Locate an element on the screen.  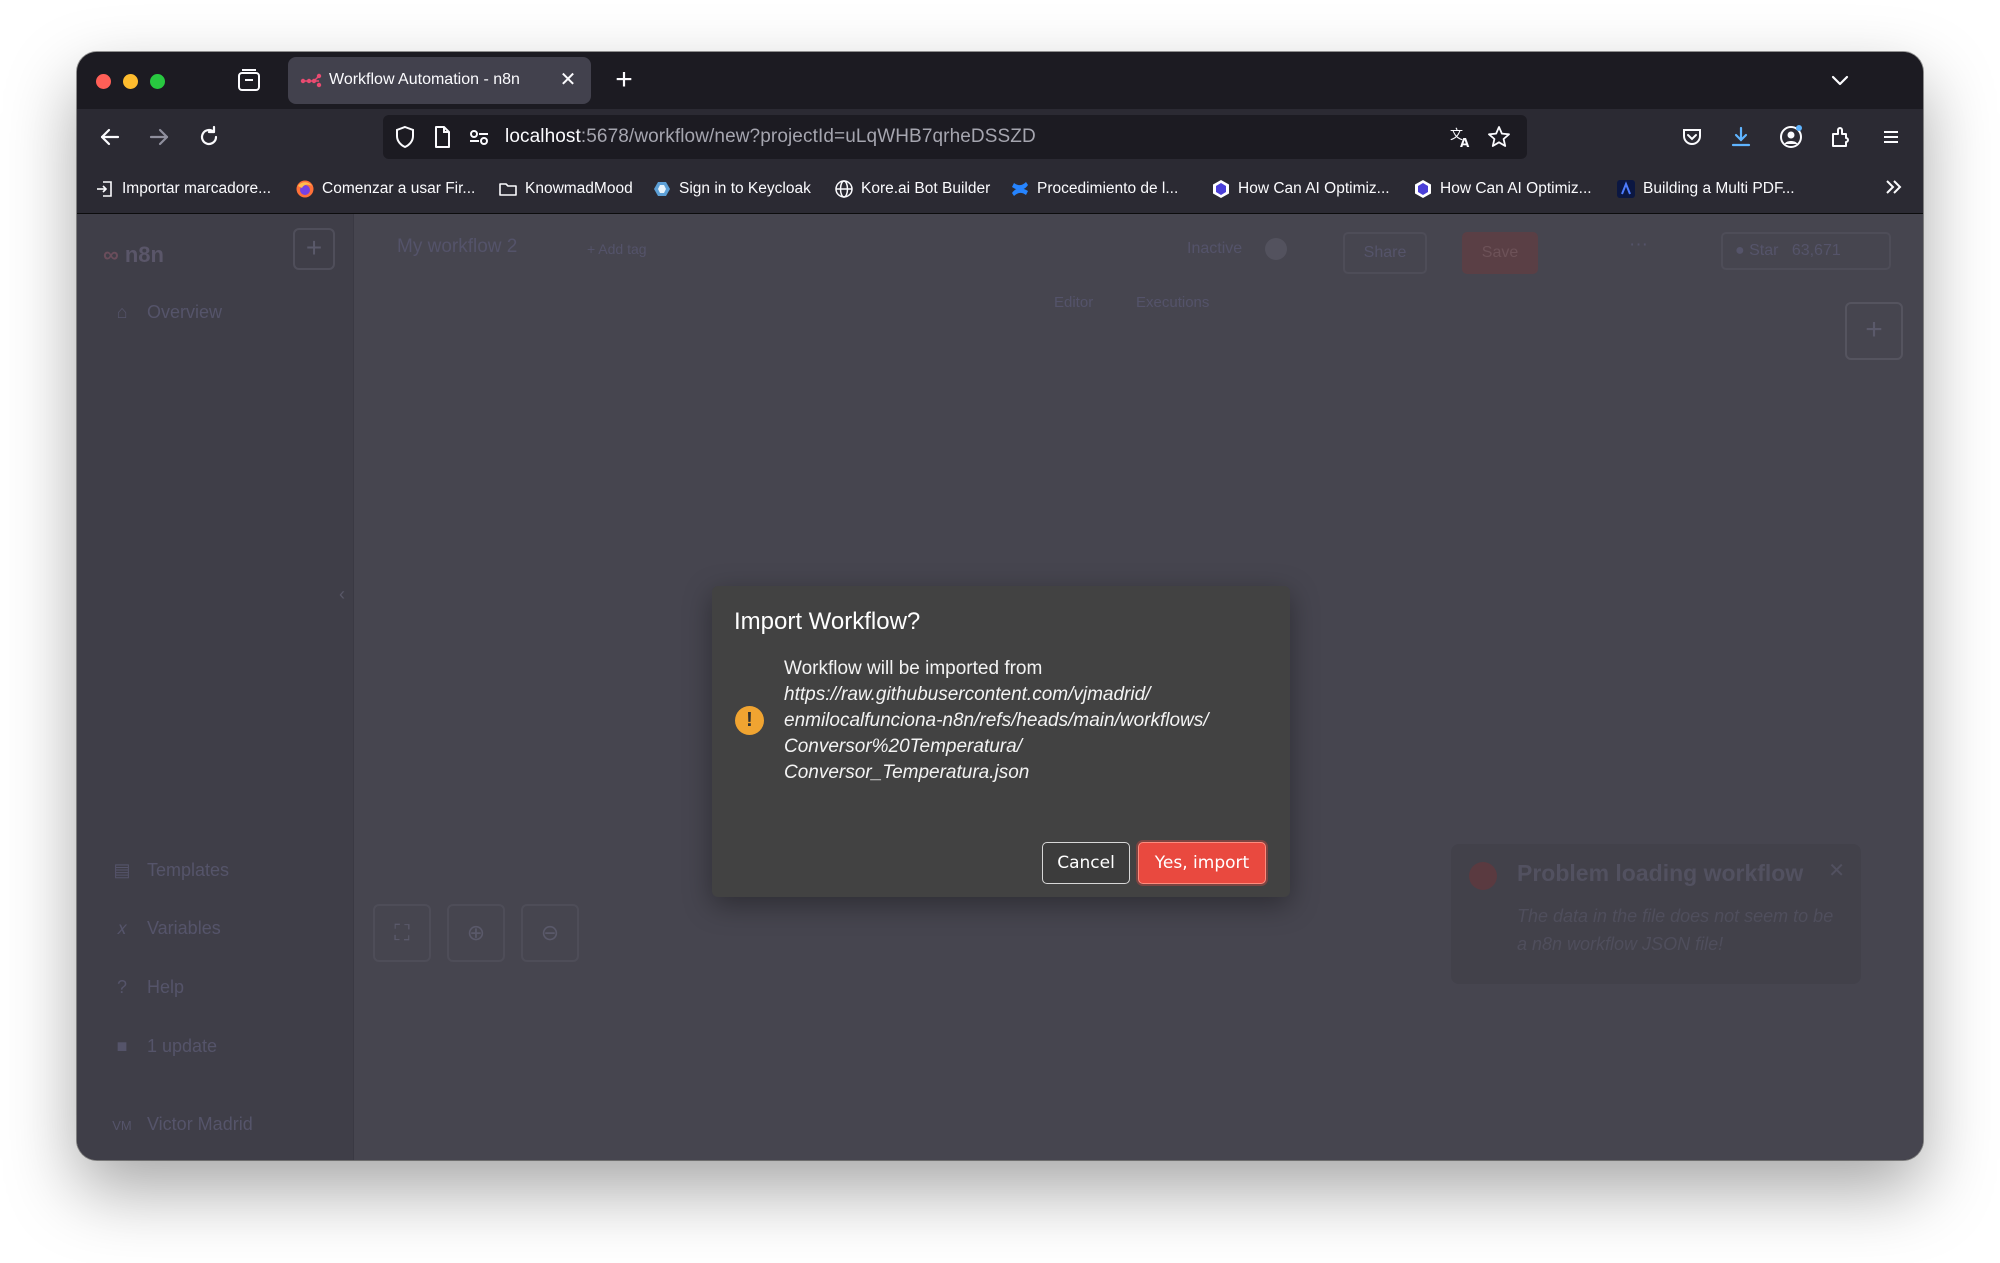
keycloak-icon is located at coordinates (662, 189).